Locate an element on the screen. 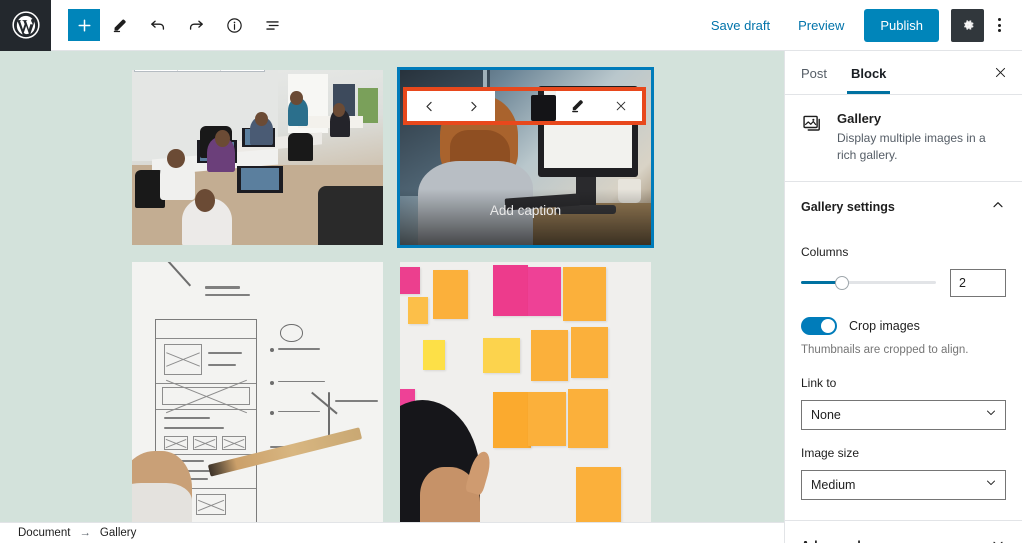 The height and width of the screenshot is (543, 1022). link-to-control: None is located at coordinates (903, 414).